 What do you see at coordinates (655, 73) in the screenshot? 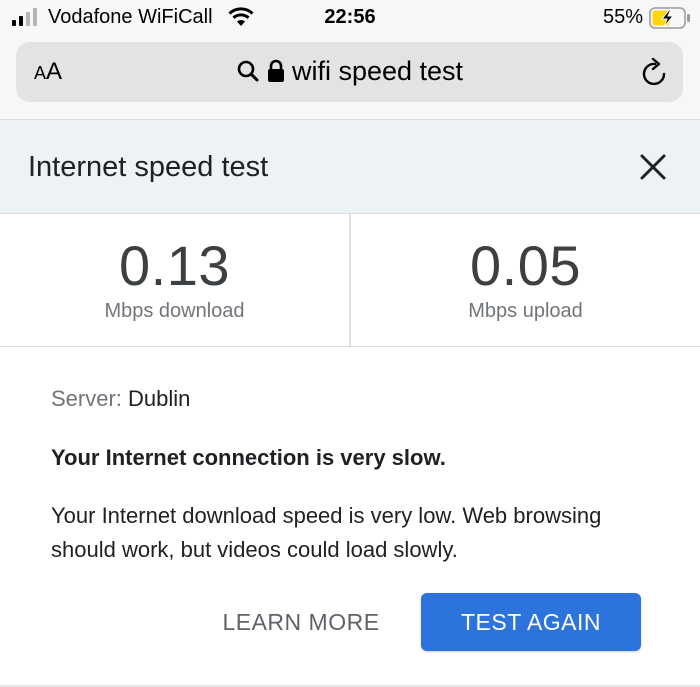
I see `reload-icon` at bounding box center [655, 73].